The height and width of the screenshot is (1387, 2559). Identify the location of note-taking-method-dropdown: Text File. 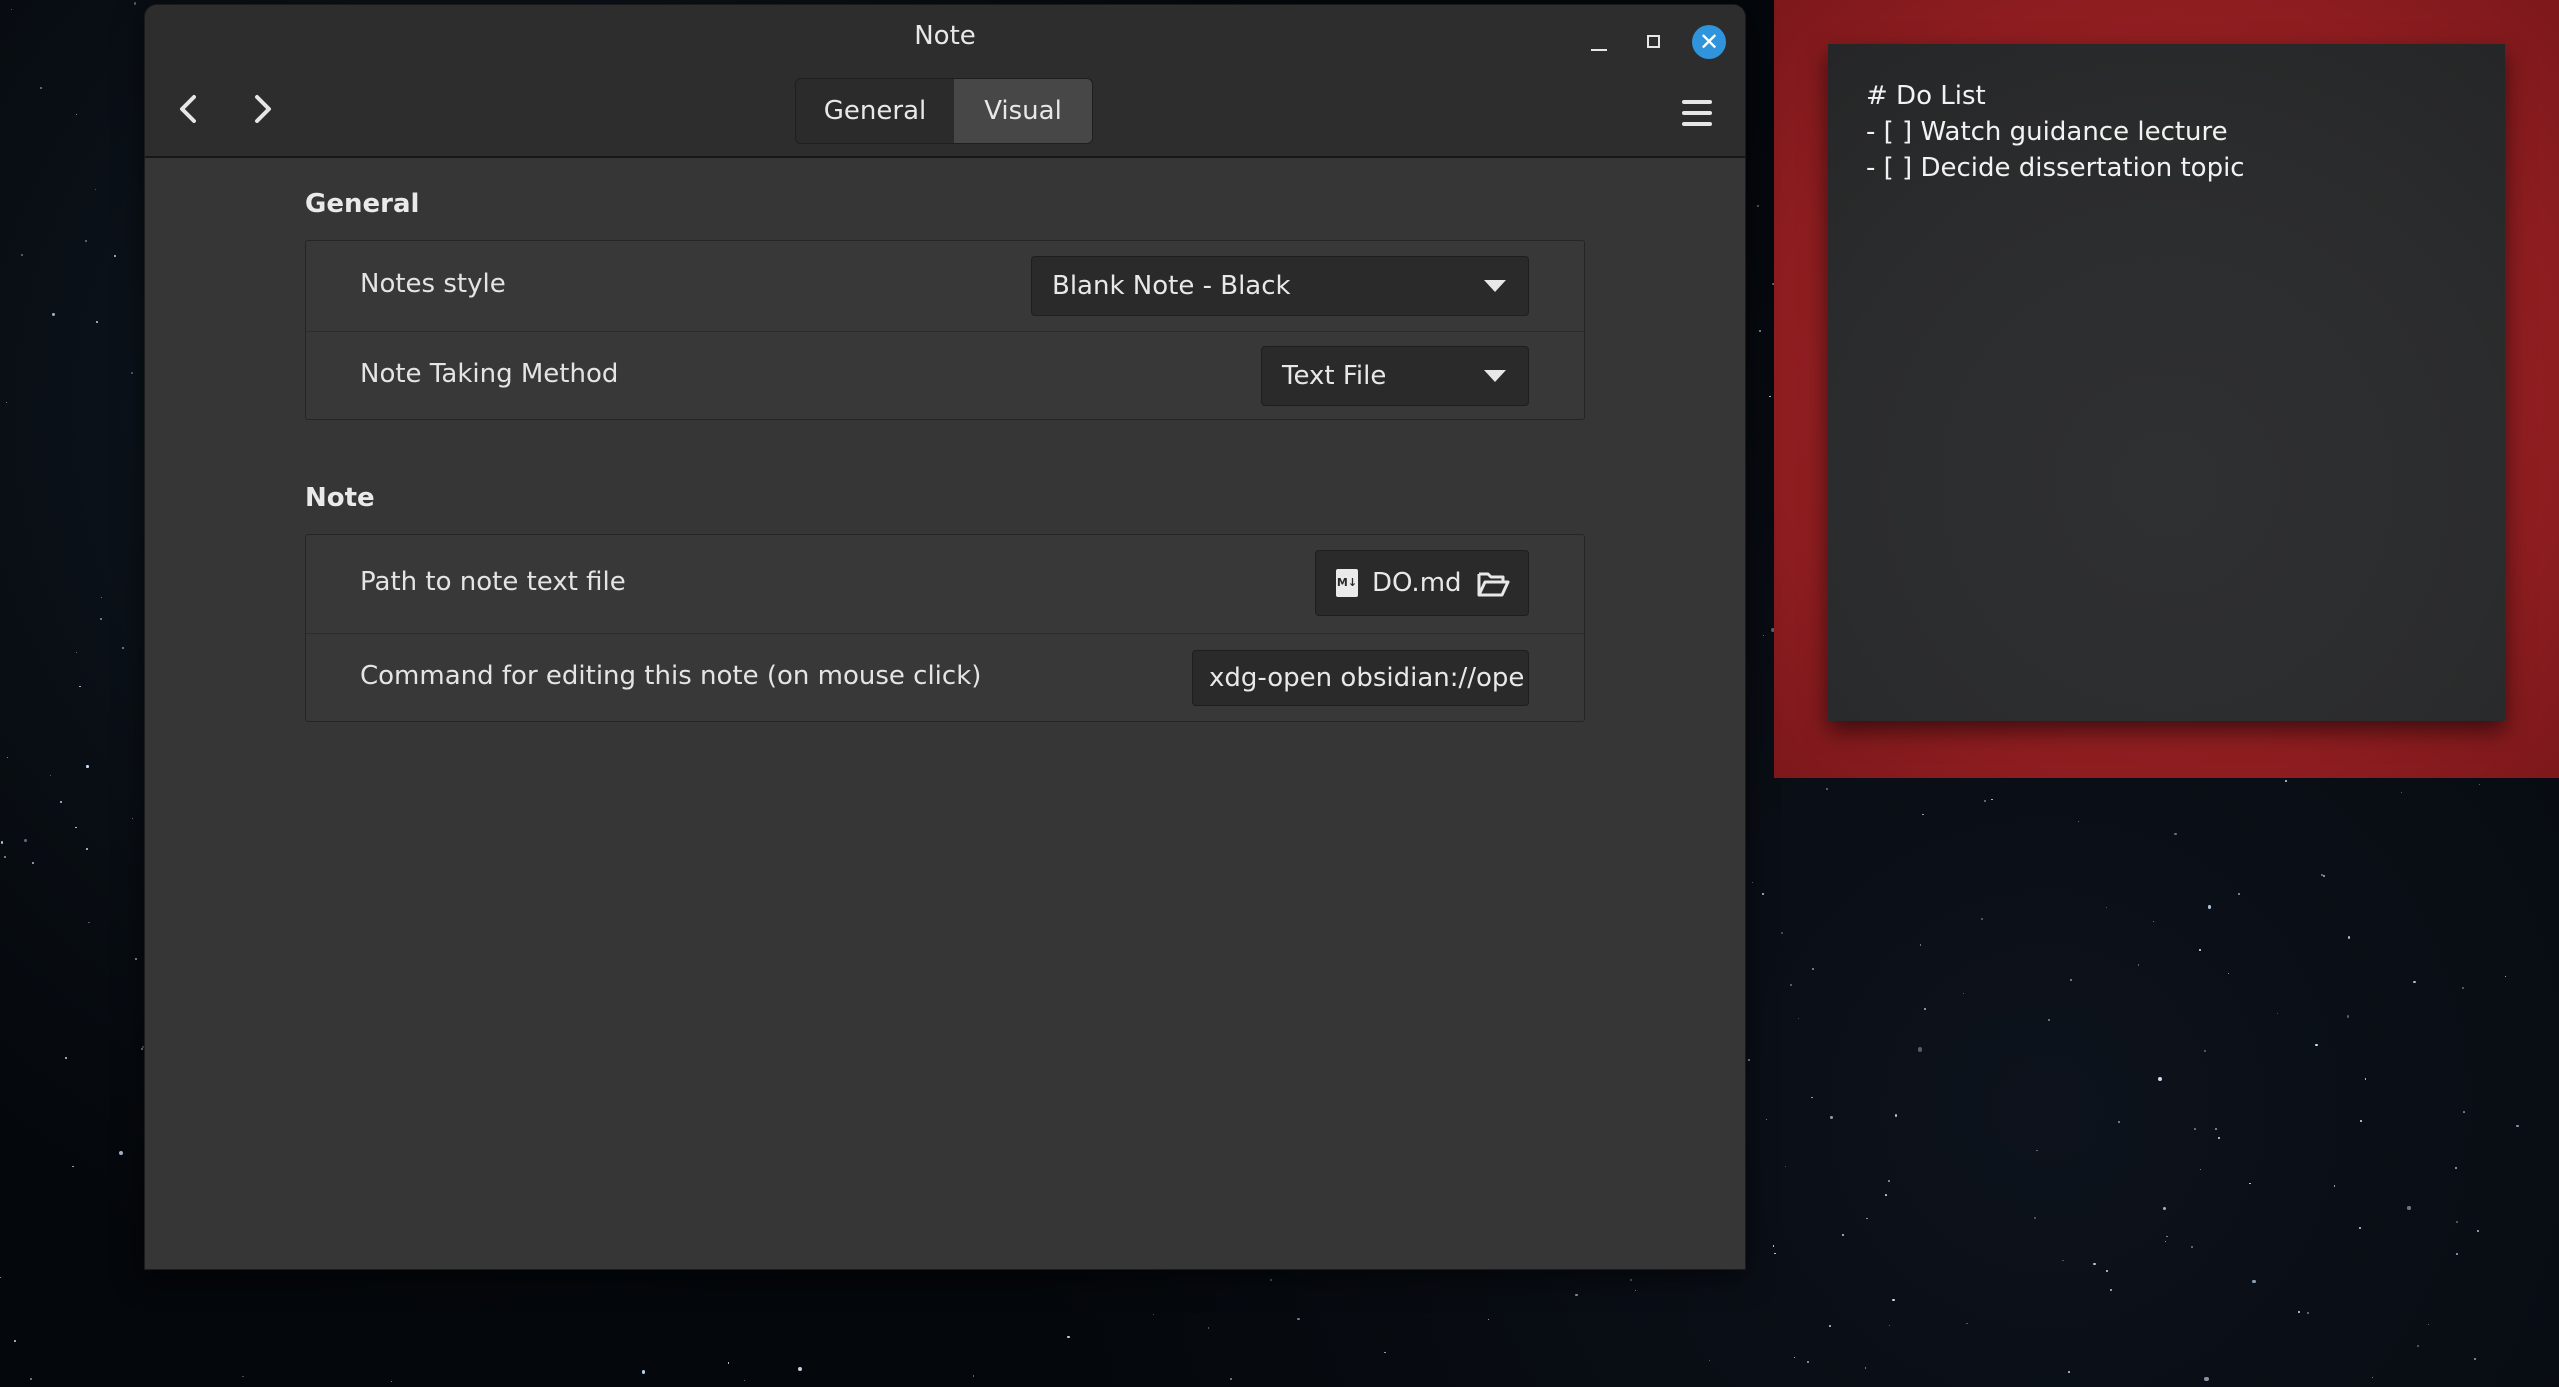
(1395, 376).